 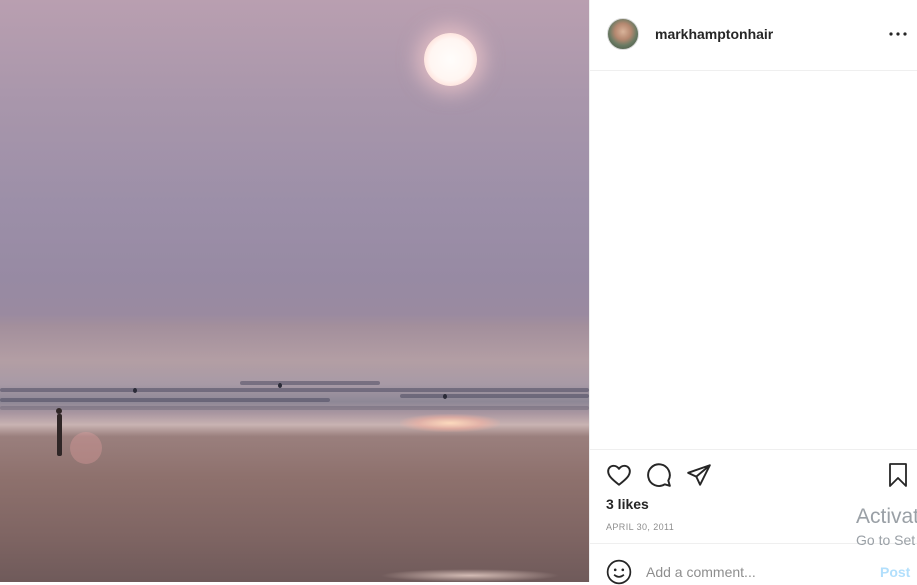 I want to click on comment-box: Add a comment... Post, so click(x=753, y=564).